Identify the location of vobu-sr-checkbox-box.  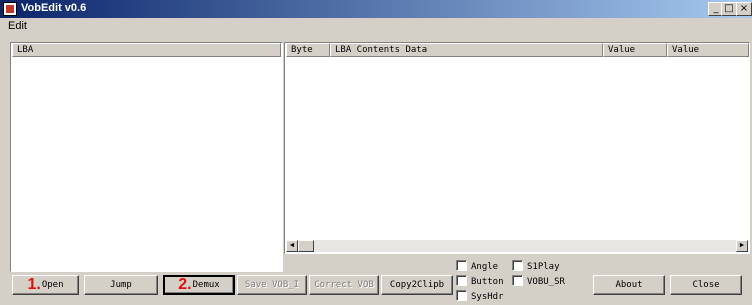
(517, 280).